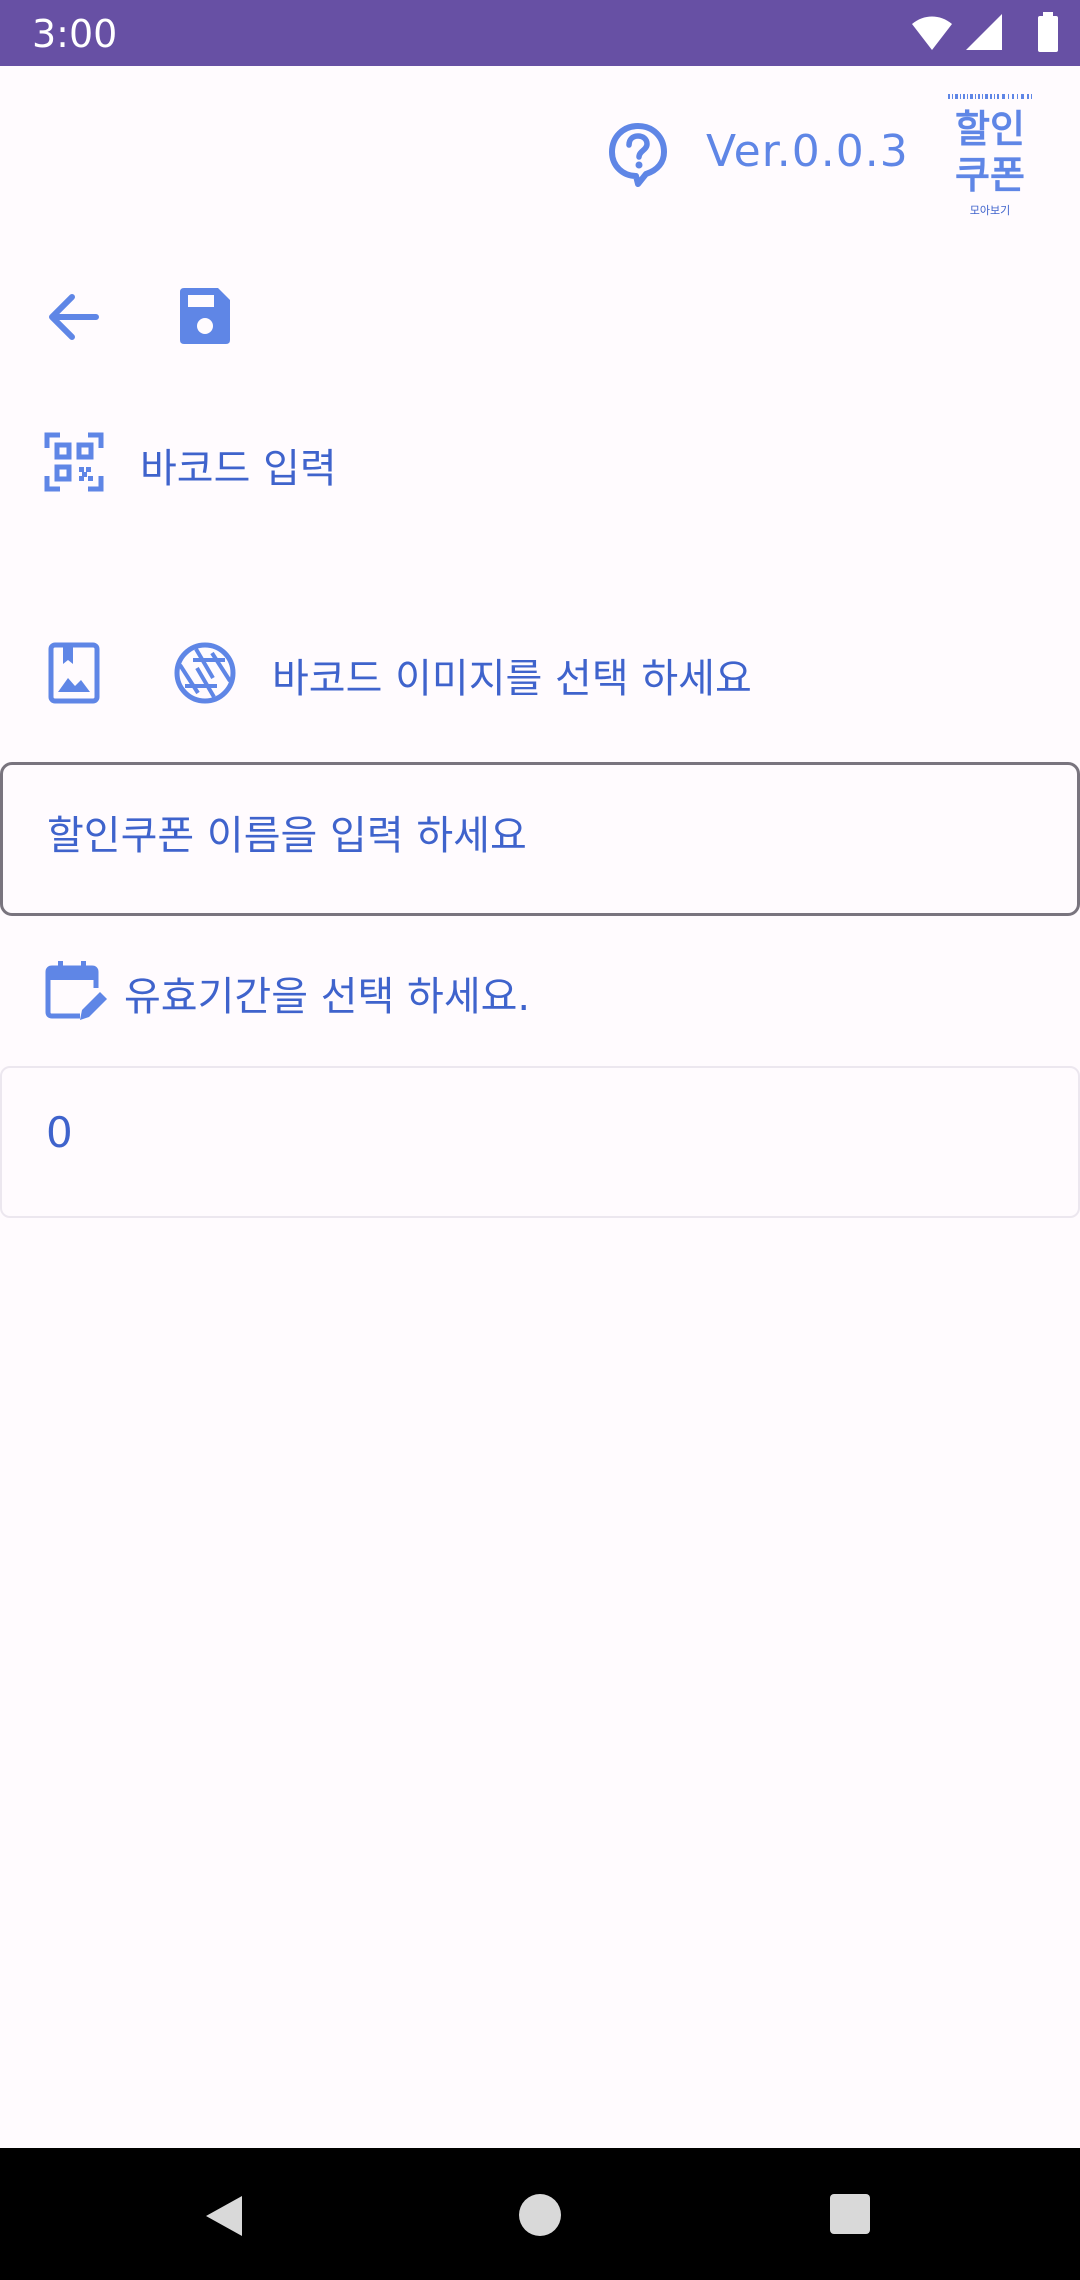  Describe the element at coordinates (807, 151) in the screenshot. I see `version-label: Ver.0.0.3` at that location.